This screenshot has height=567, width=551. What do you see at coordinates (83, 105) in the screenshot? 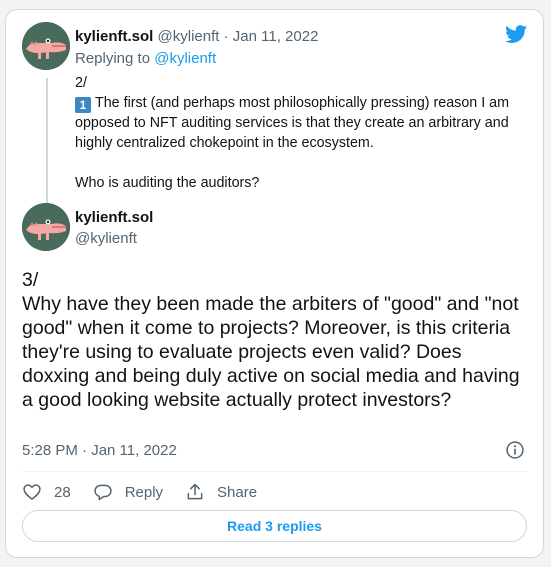
I see `keycap-one-icon: 1` at bounding box center [83, 105].